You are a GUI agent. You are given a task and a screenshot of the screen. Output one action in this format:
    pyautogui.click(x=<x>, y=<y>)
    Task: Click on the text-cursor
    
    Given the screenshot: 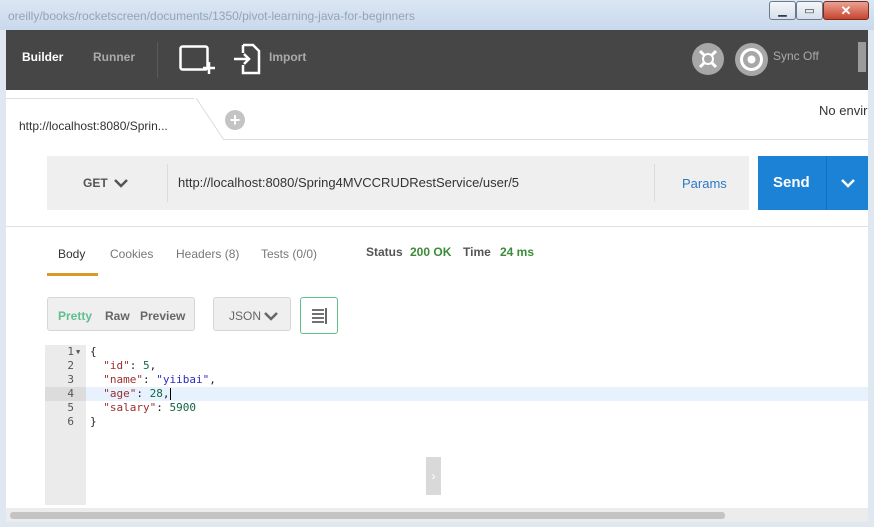 What is the action you would take?
    pyautogui.click(x=170, y=394)
    